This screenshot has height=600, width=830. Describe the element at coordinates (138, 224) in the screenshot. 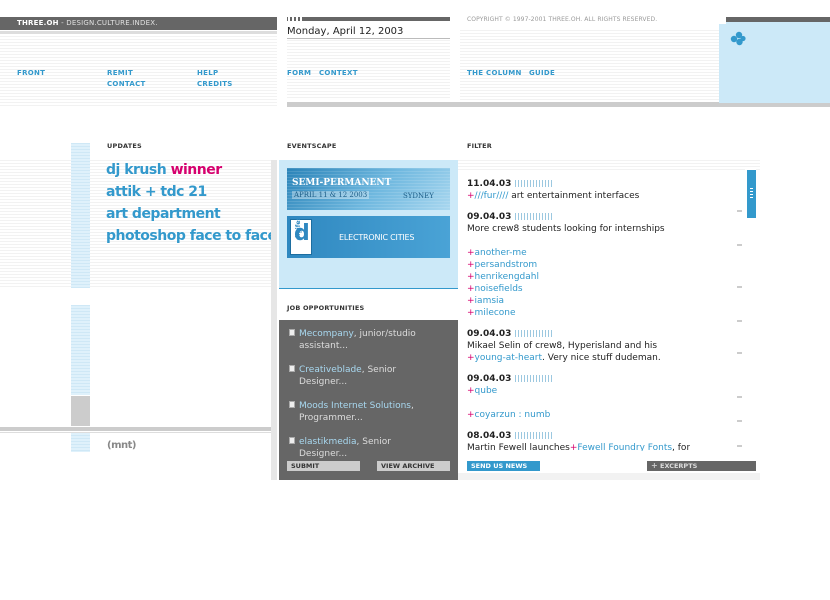

I see `updates-panel` at that location.